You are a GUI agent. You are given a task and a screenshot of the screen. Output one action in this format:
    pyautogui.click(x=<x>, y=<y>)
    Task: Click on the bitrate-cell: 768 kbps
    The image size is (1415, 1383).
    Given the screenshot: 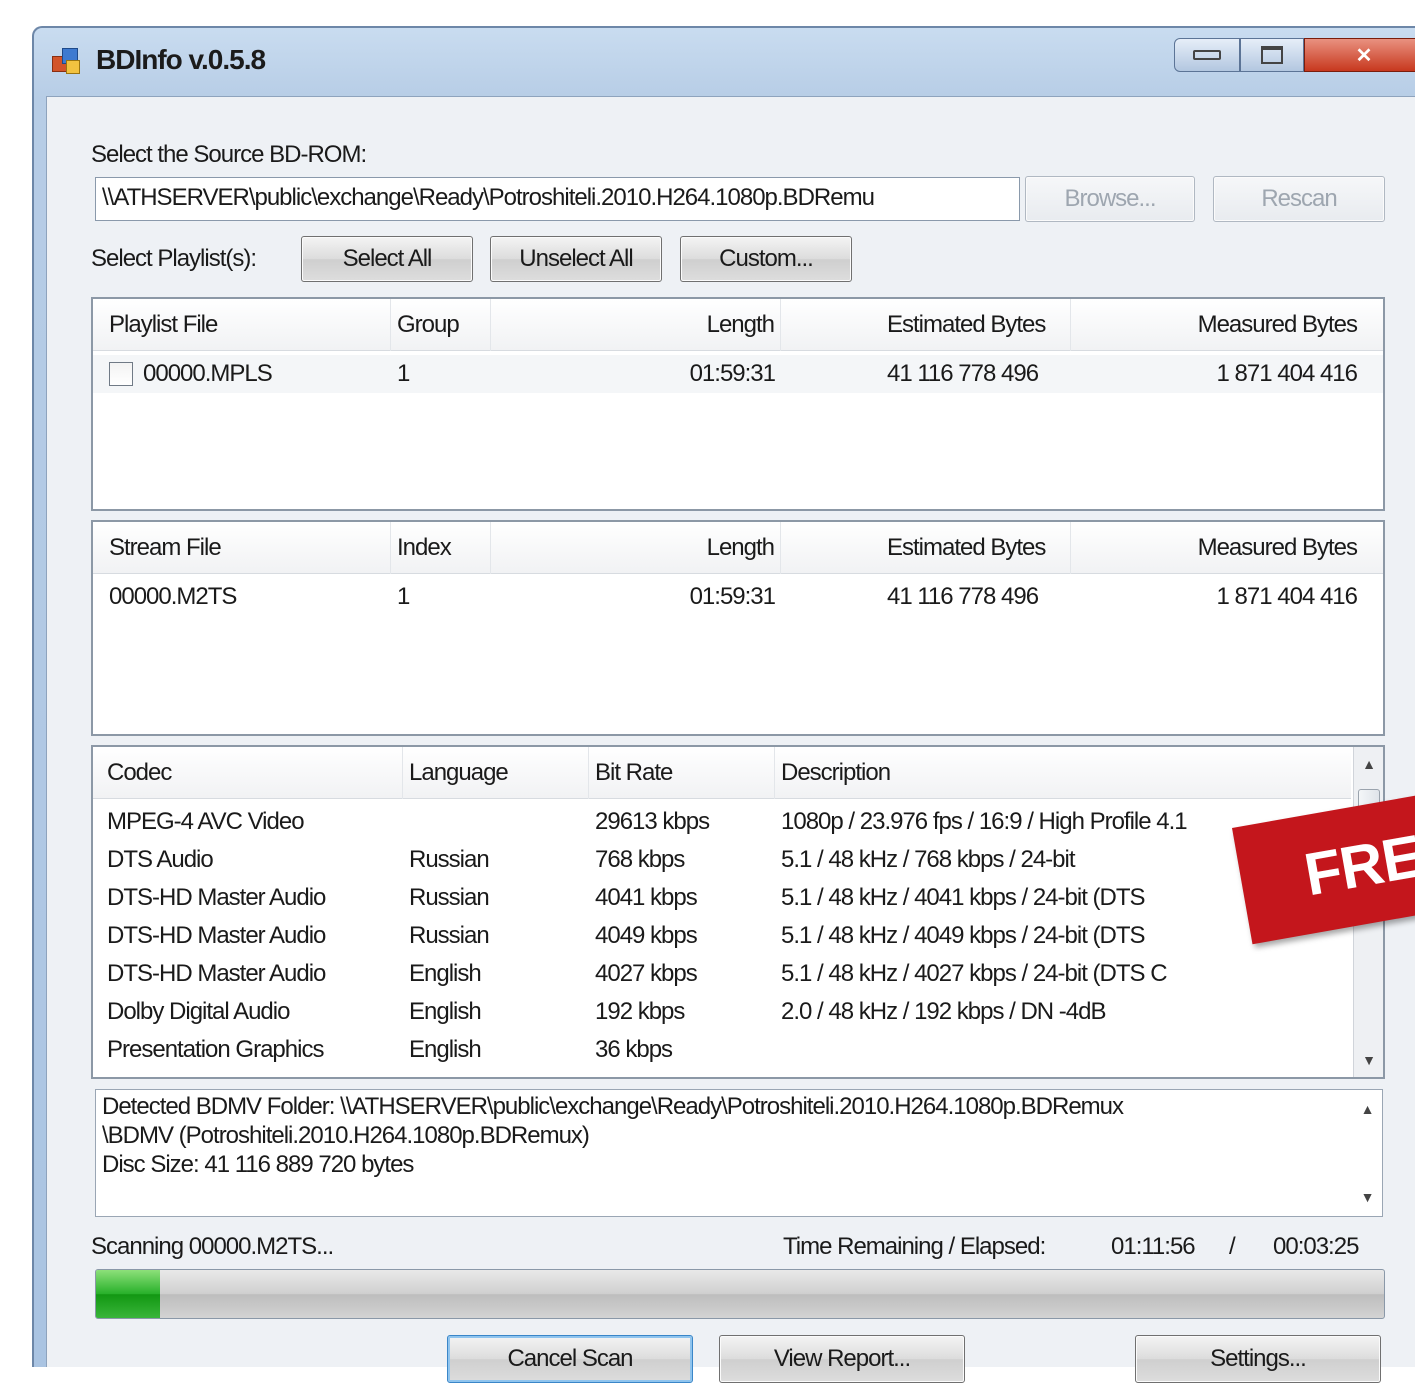 What is the action you would take?
    pyautogui.click(x=640, y=859)
    